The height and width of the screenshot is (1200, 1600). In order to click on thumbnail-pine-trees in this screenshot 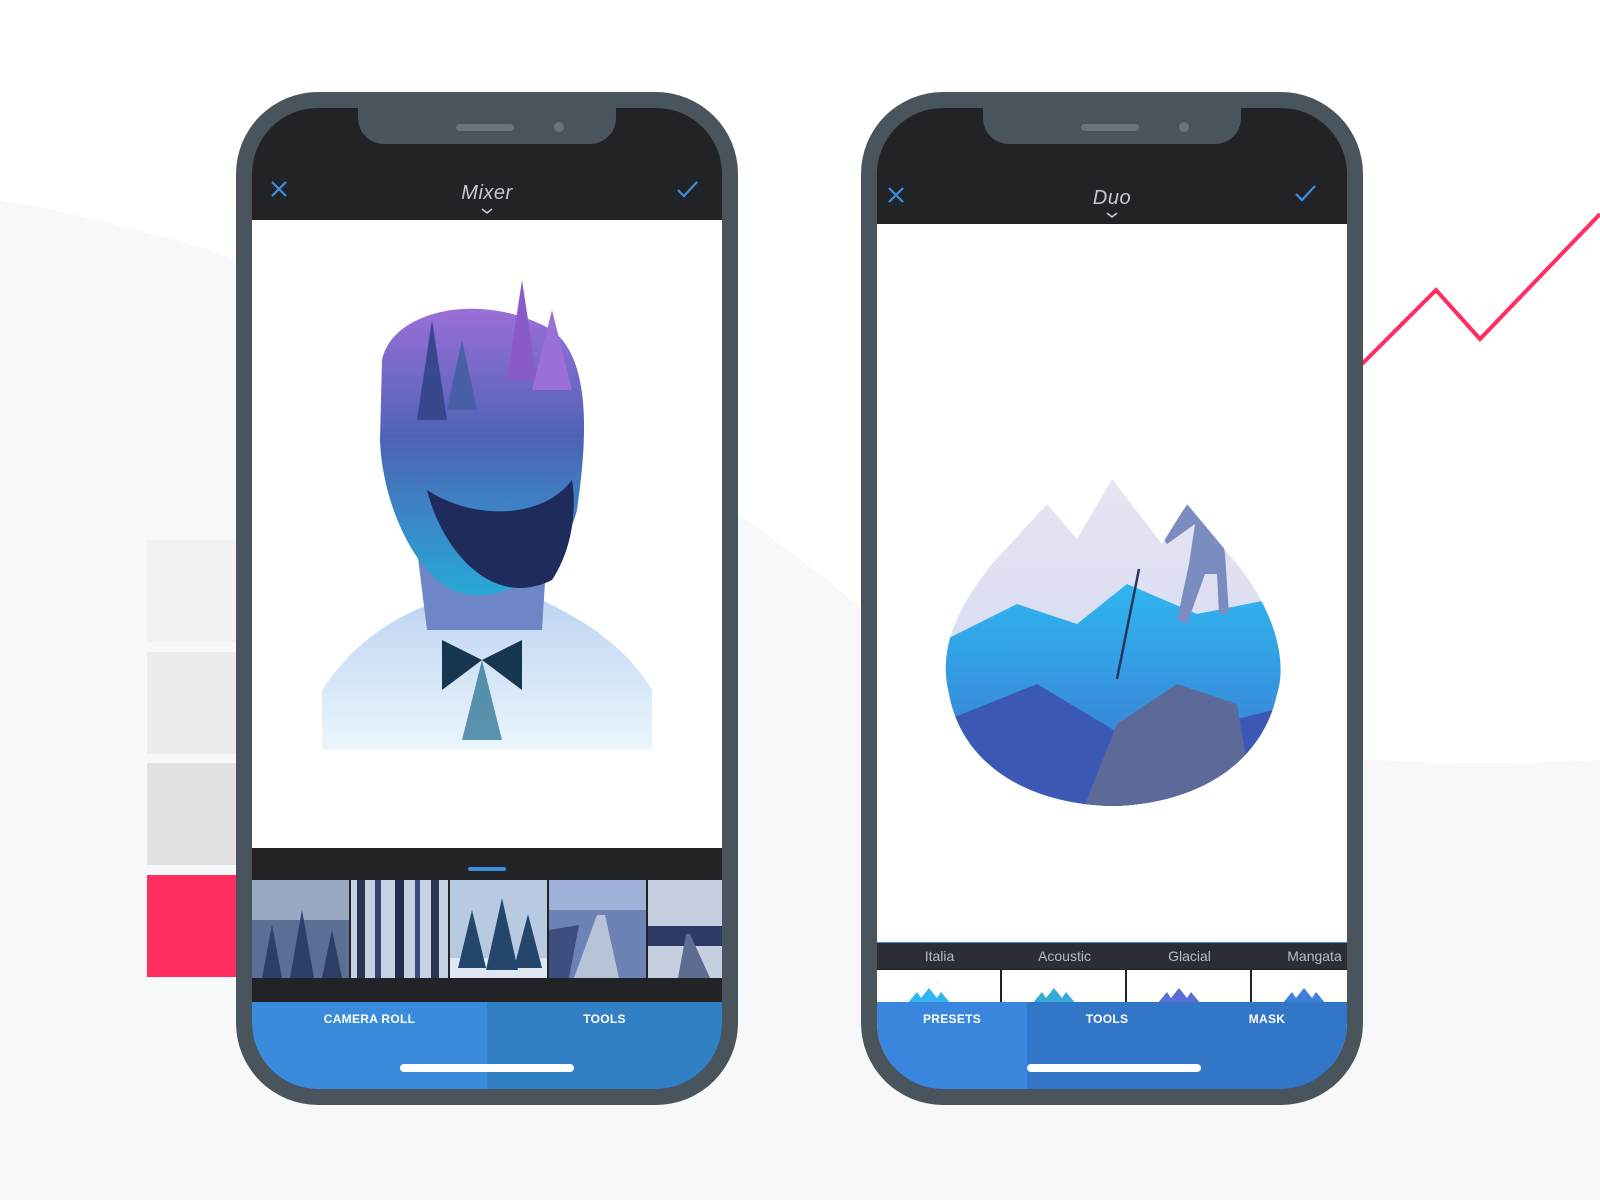, I will do `click(498, 929)`.